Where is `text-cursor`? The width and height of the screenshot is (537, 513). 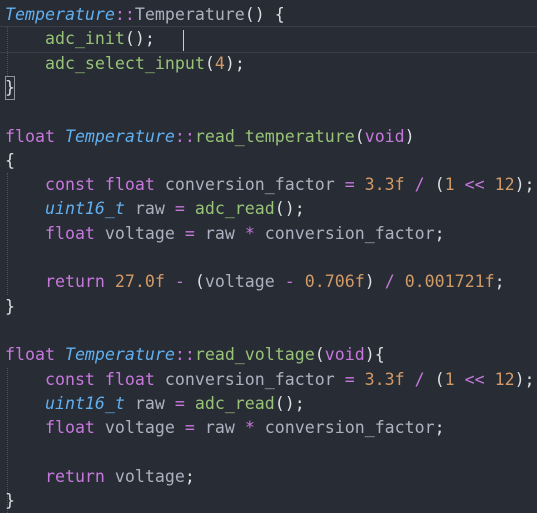
text-cursor is located at coordinates (183, 40).